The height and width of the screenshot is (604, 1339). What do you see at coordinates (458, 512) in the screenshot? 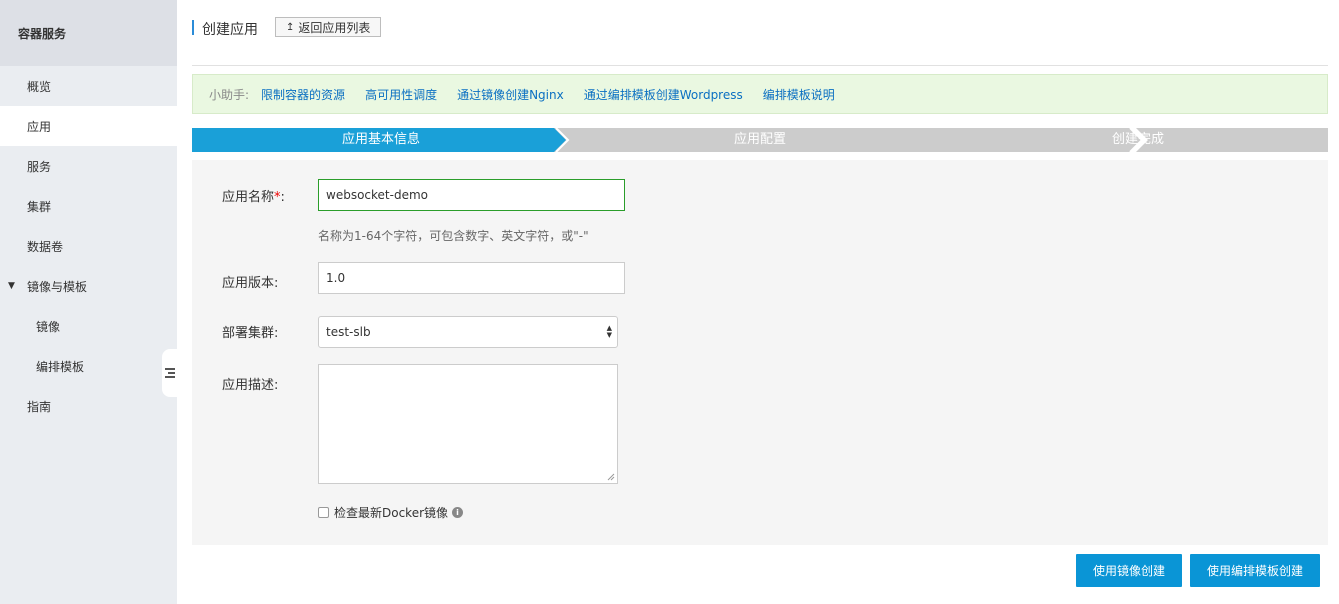
I see `info-icon: i` at bounding box center [458, 512].